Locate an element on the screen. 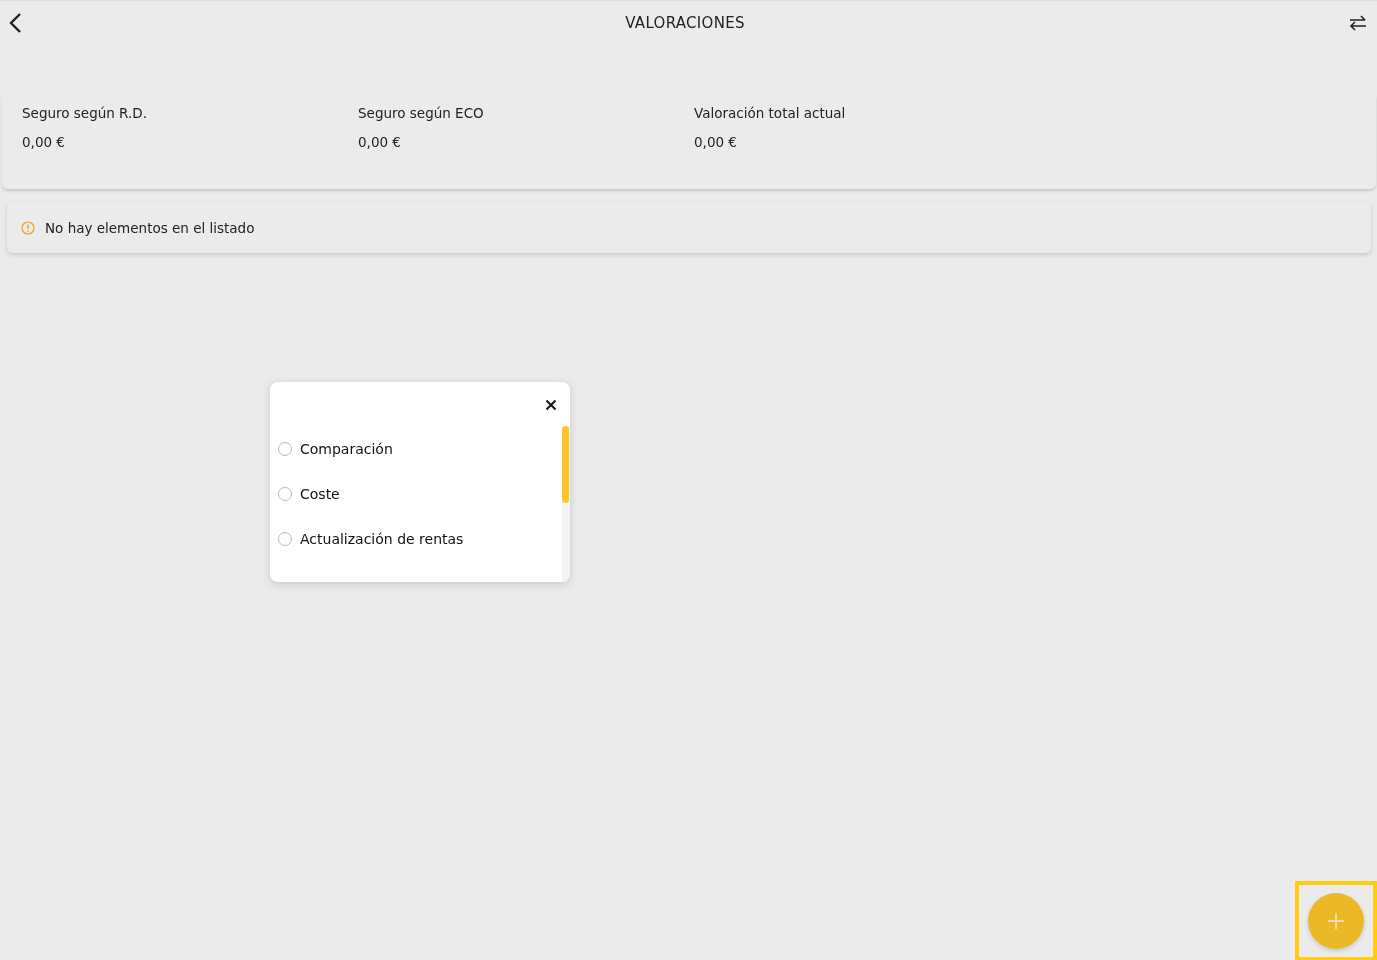  close-icon is located at coordinates (551, 405).